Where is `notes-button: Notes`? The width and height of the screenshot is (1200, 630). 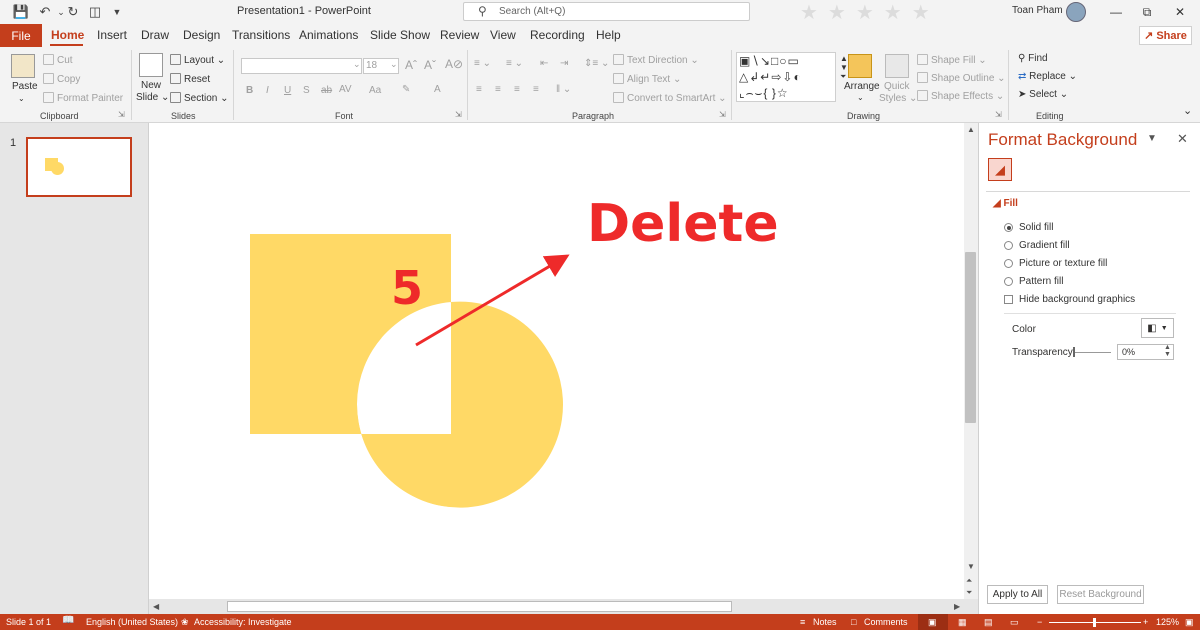
notes-button: Notes is located at coordinates (825, 622).